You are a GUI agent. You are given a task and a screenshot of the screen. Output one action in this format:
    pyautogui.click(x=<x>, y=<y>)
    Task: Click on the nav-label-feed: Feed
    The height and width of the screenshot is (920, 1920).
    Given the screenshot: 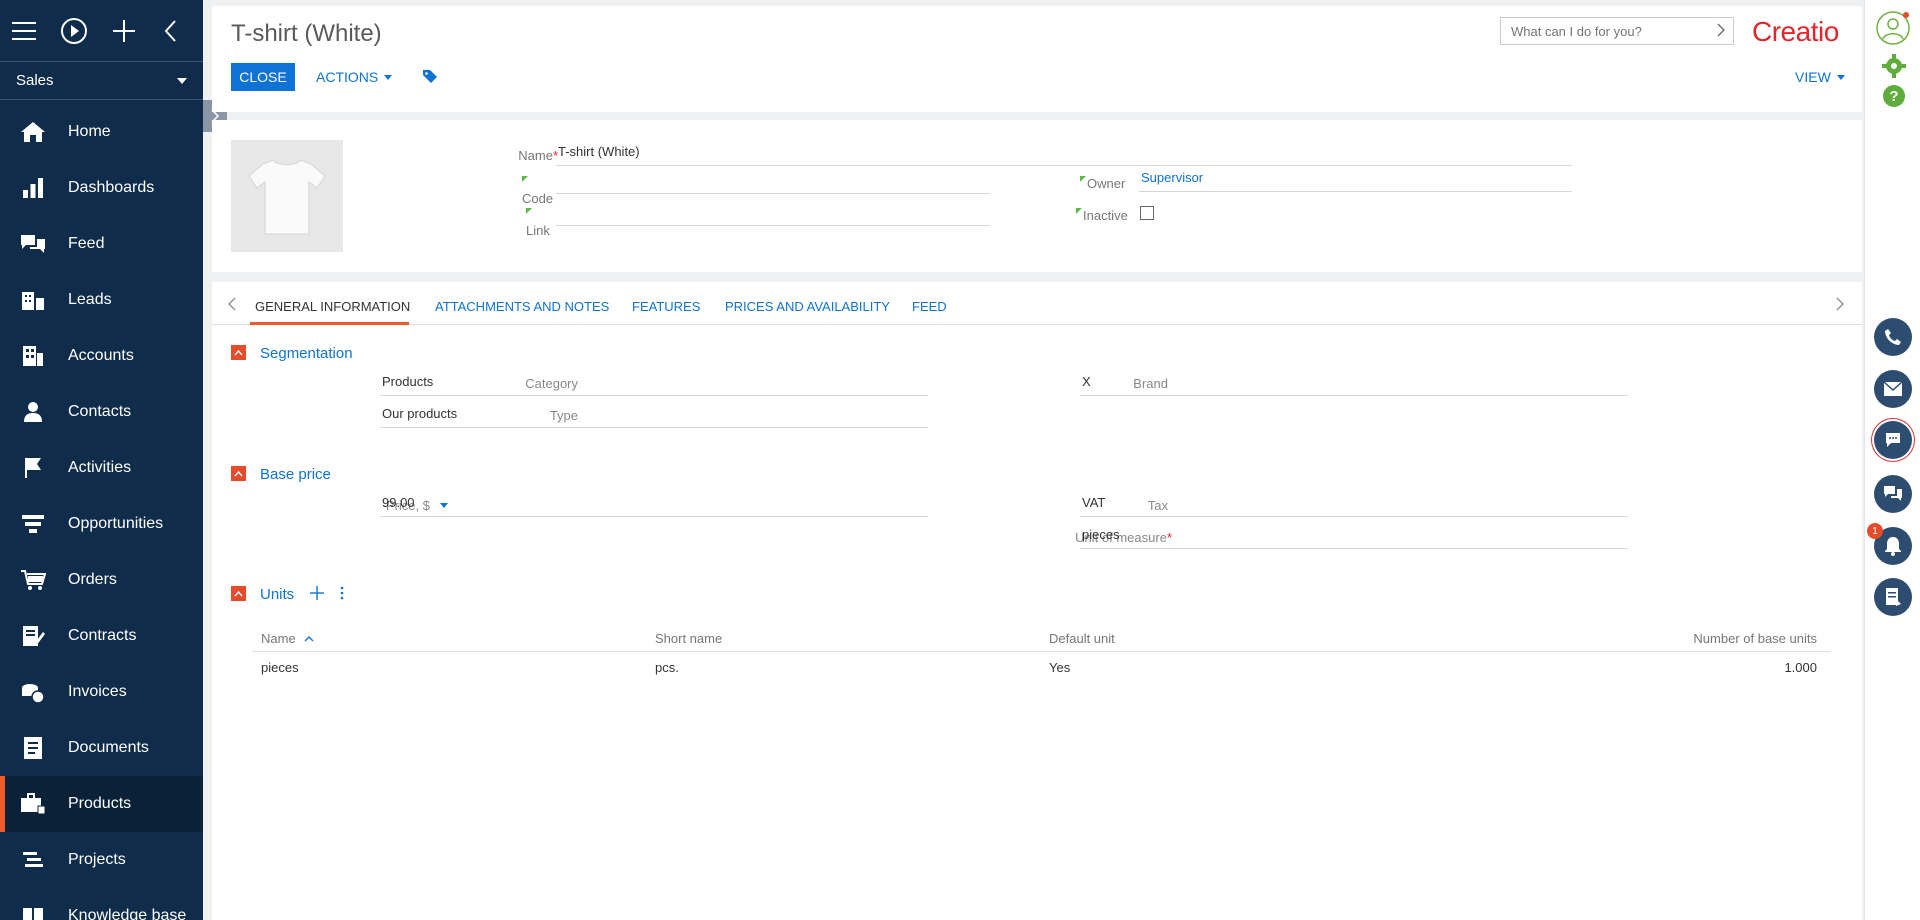 What is the action you would take?
    pyautogui.click(x=86, y=243)
    